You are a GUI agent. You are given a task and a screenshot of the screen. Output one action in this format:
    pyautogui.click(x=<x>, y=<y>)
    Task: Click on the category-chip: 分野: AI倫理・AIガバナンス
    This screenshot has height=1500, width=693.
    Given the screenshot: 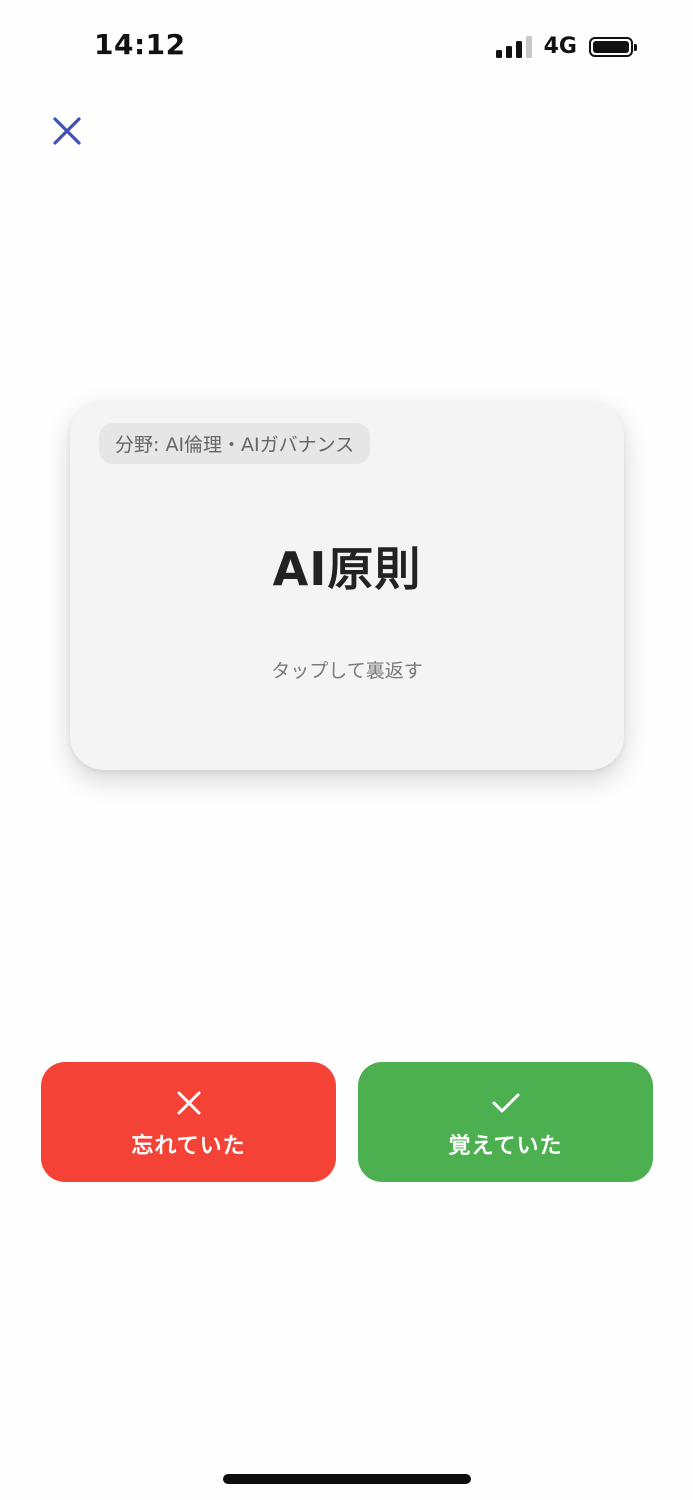 What is the action you would take?
    pyautogui.click(x=235, y=443)
    